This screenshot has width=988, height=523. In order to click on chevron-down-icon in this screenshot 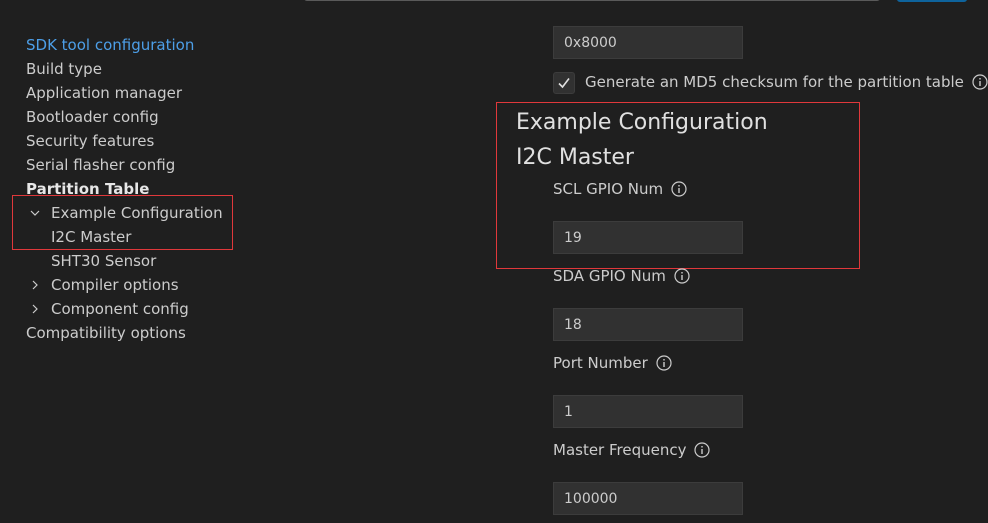, I will do `click(35, 213)`.